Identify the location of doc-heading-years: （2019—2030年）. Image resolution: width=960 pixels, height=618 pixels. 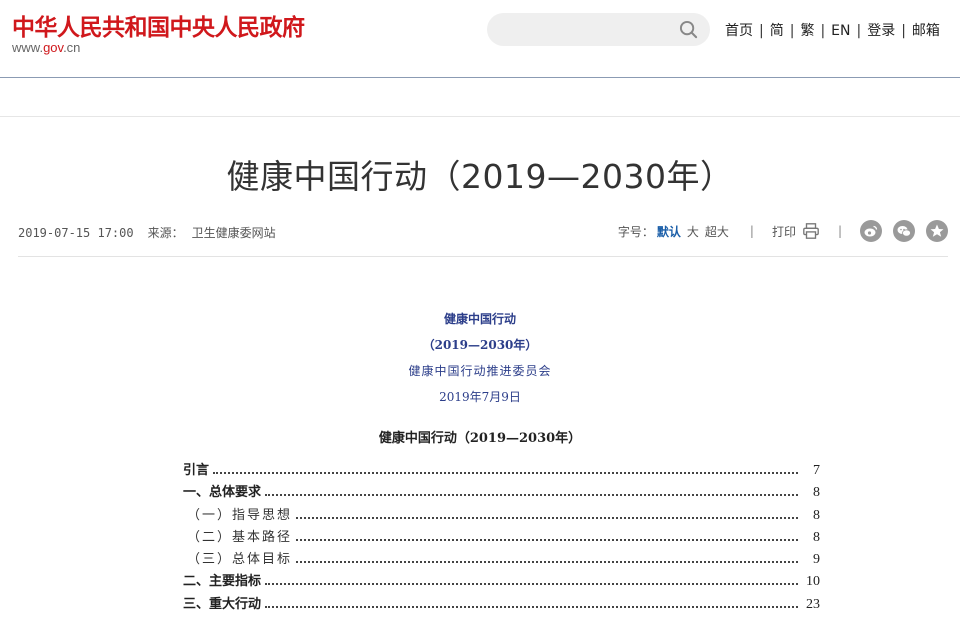
(480, 345).